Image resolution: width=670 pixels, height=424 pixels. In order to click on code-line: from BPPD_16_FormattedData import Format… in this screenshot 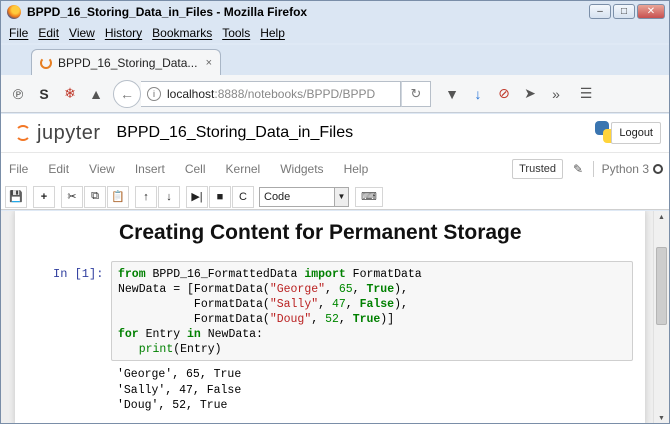, I will do `click(270, 312)`.